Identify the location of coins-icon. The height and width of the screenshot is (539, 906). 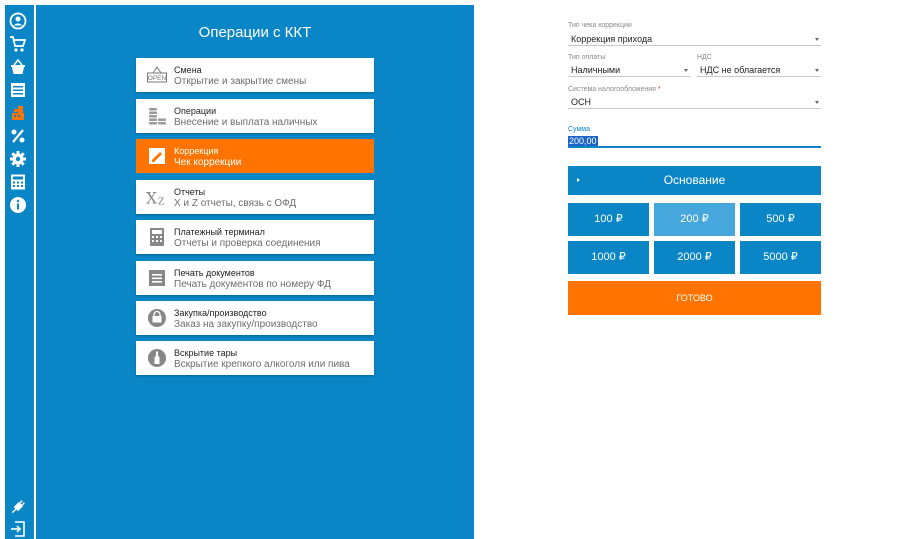
(157, 116).